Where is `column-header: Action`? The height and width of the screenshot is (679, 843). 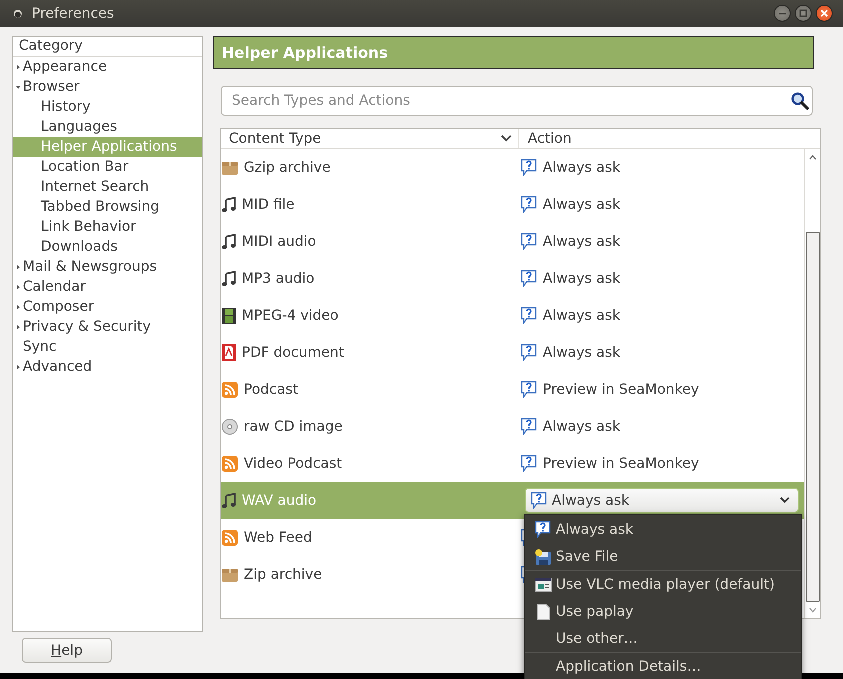 column-header: Action is located at coordinates (545, 138).